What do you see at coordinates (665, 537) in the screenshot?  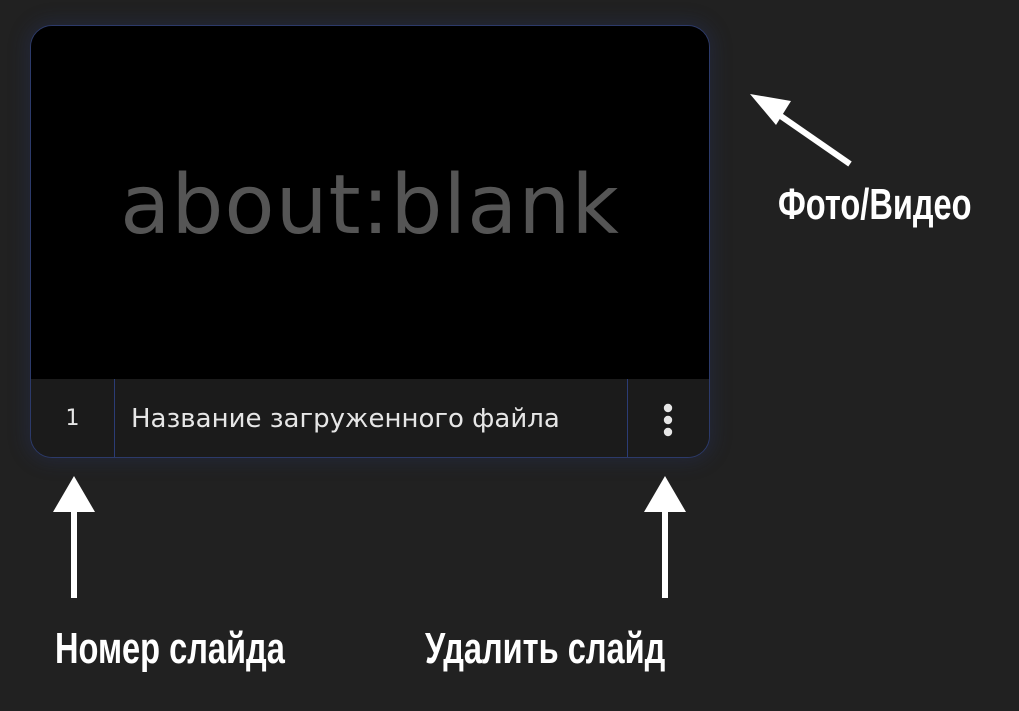 I see `arrow-to-delete-icon` at bounding box center [665, 537].